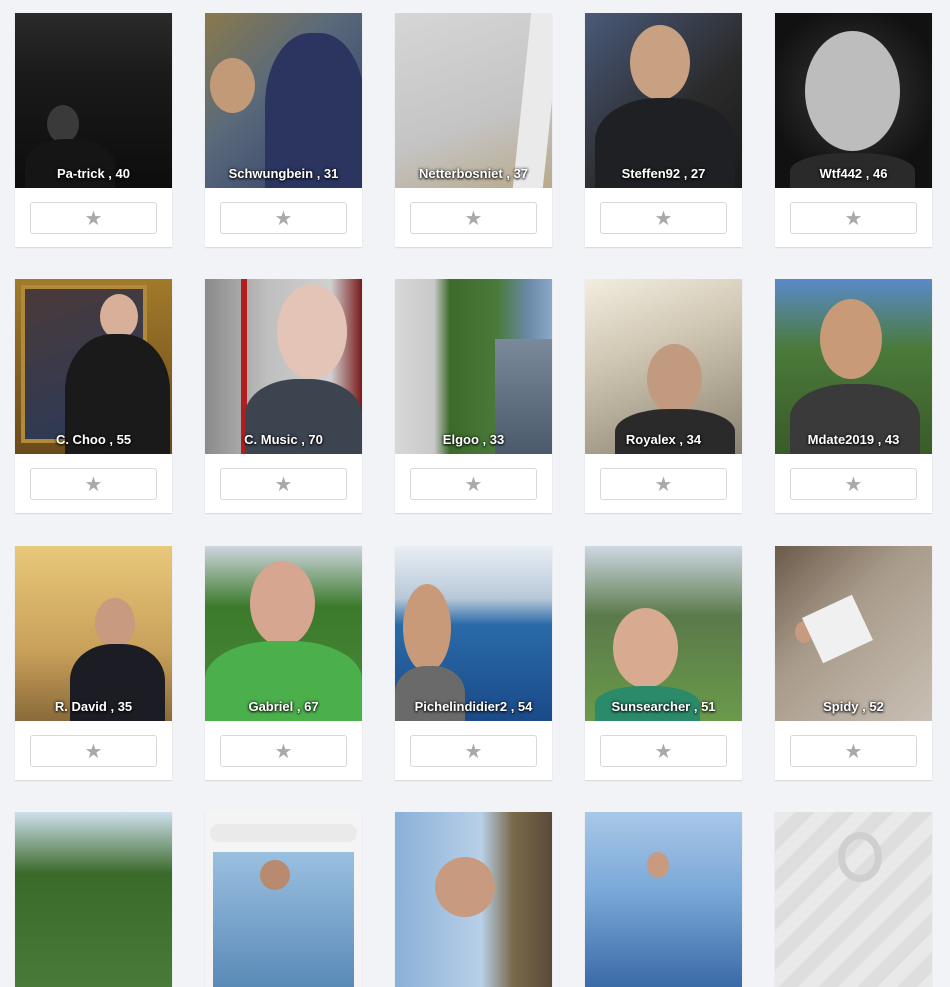 The height and width of the screenshot is (987, 950). I want to click on profile-card: C. Choo , 55 ★, so click(93, 396).